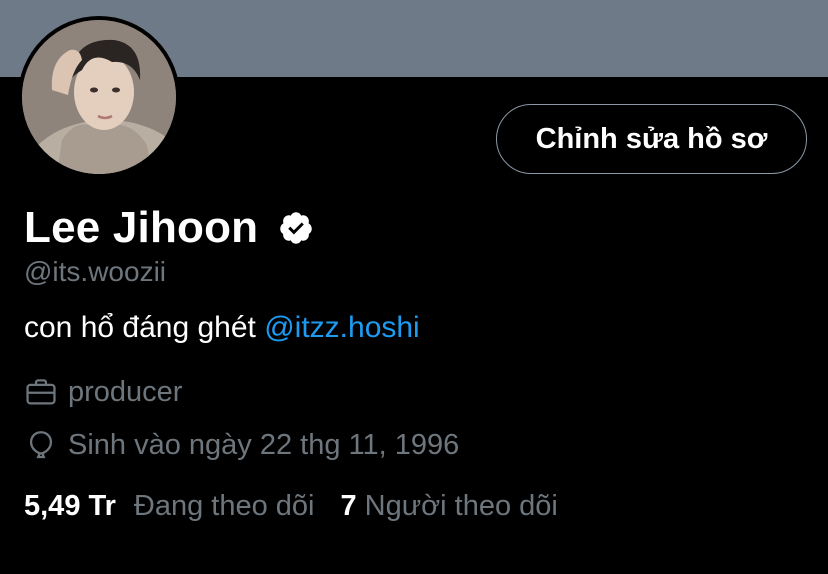 This screenshot has height=574, width=828. I want to click on balloon-icon, so click(41, 445).